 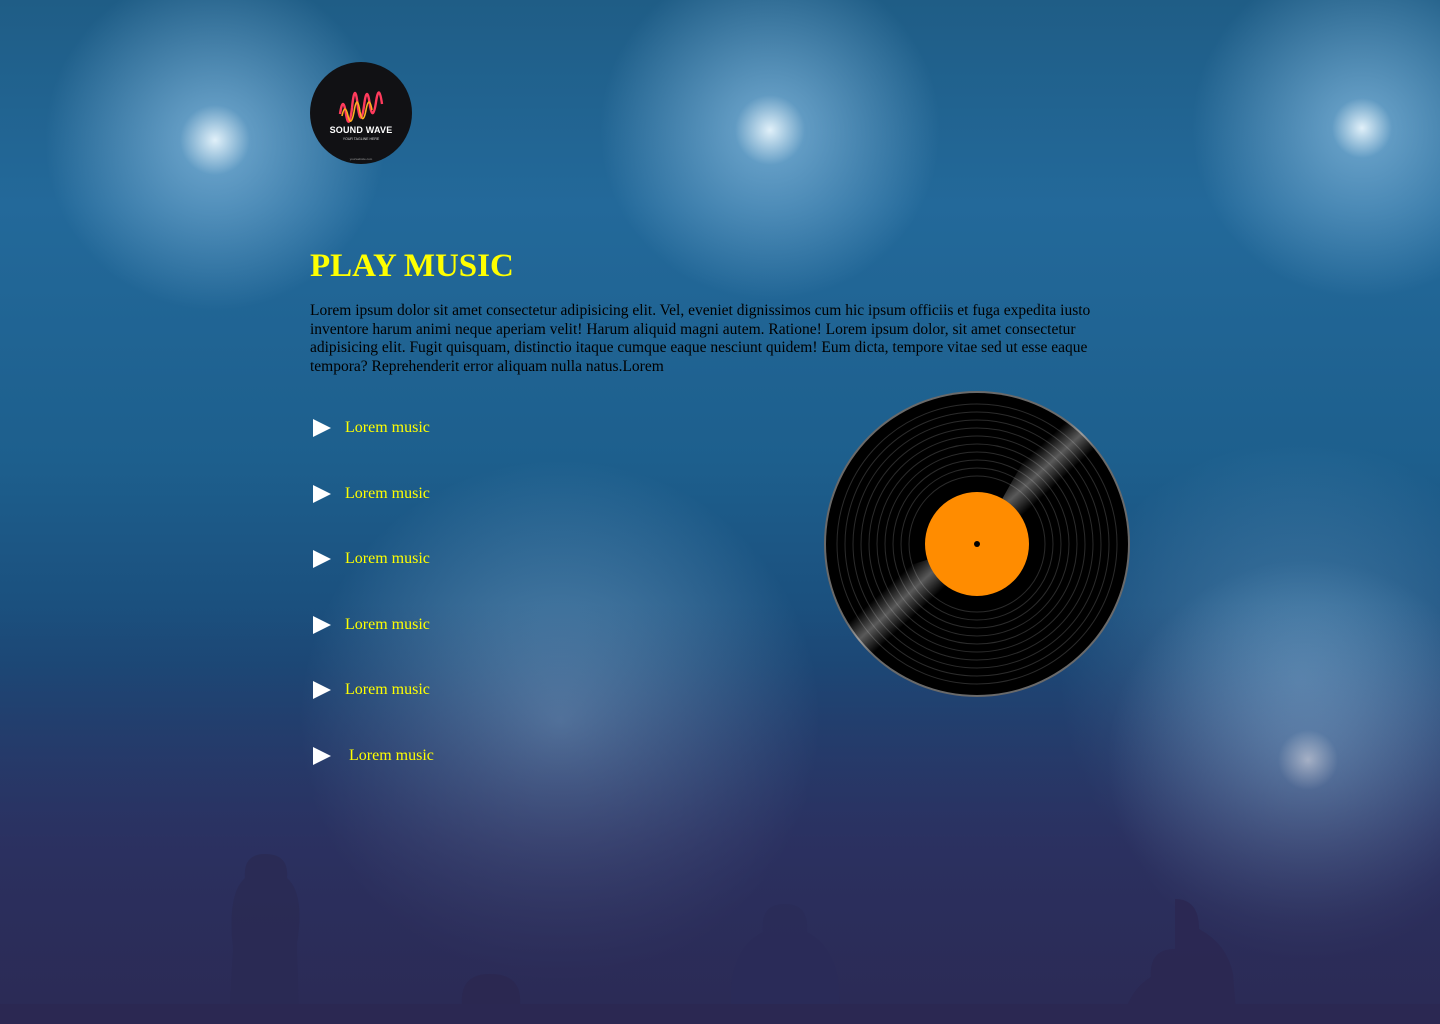 What do you see at coordinates (361, 159) in the screenshot?
I see `logo-footer: yourwebsite.com` at bounding box center [361, 159].